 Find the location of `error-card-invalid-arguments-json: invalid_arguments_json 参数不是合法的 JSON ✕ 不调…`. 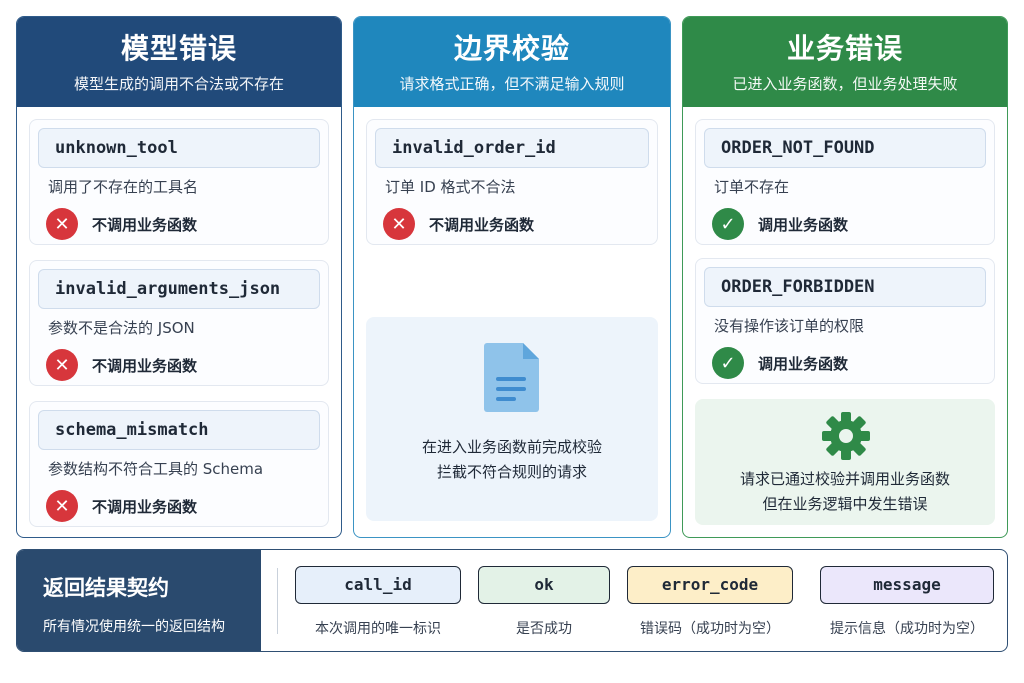

error-card-invalid-arguments-json: invalid_arguments_json 参数不是合法的 JSON ✕ 不调… is located at coordinates (179, 323).